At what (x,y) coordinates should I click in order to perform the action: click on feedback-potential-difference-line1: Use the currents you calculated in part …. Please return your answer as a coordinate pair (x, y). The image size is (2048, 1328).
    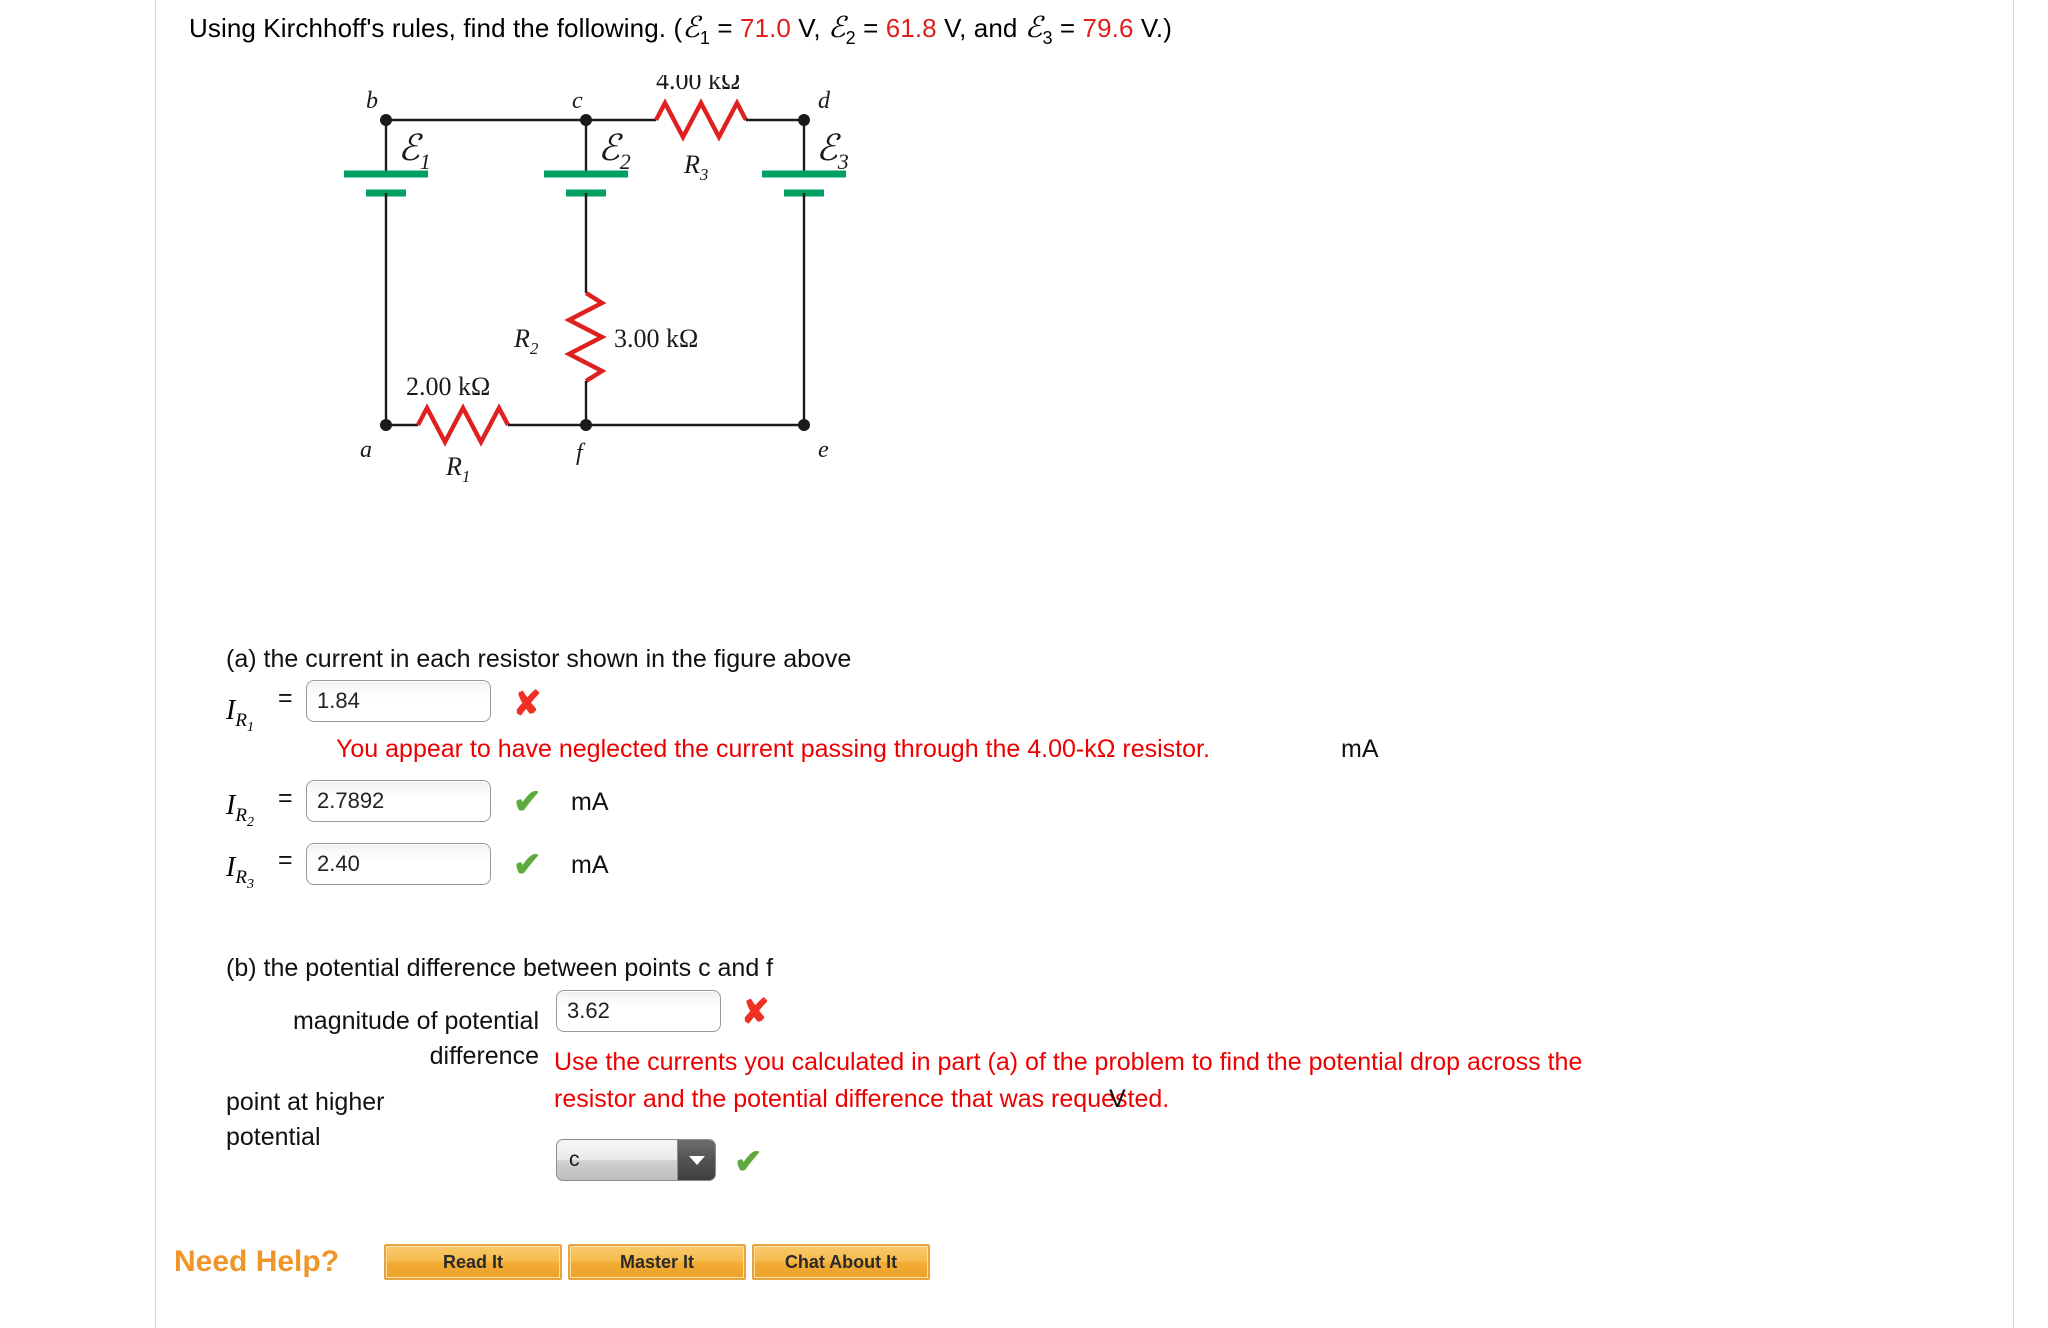
    Looking at the image, I should click on (1068, 1062).